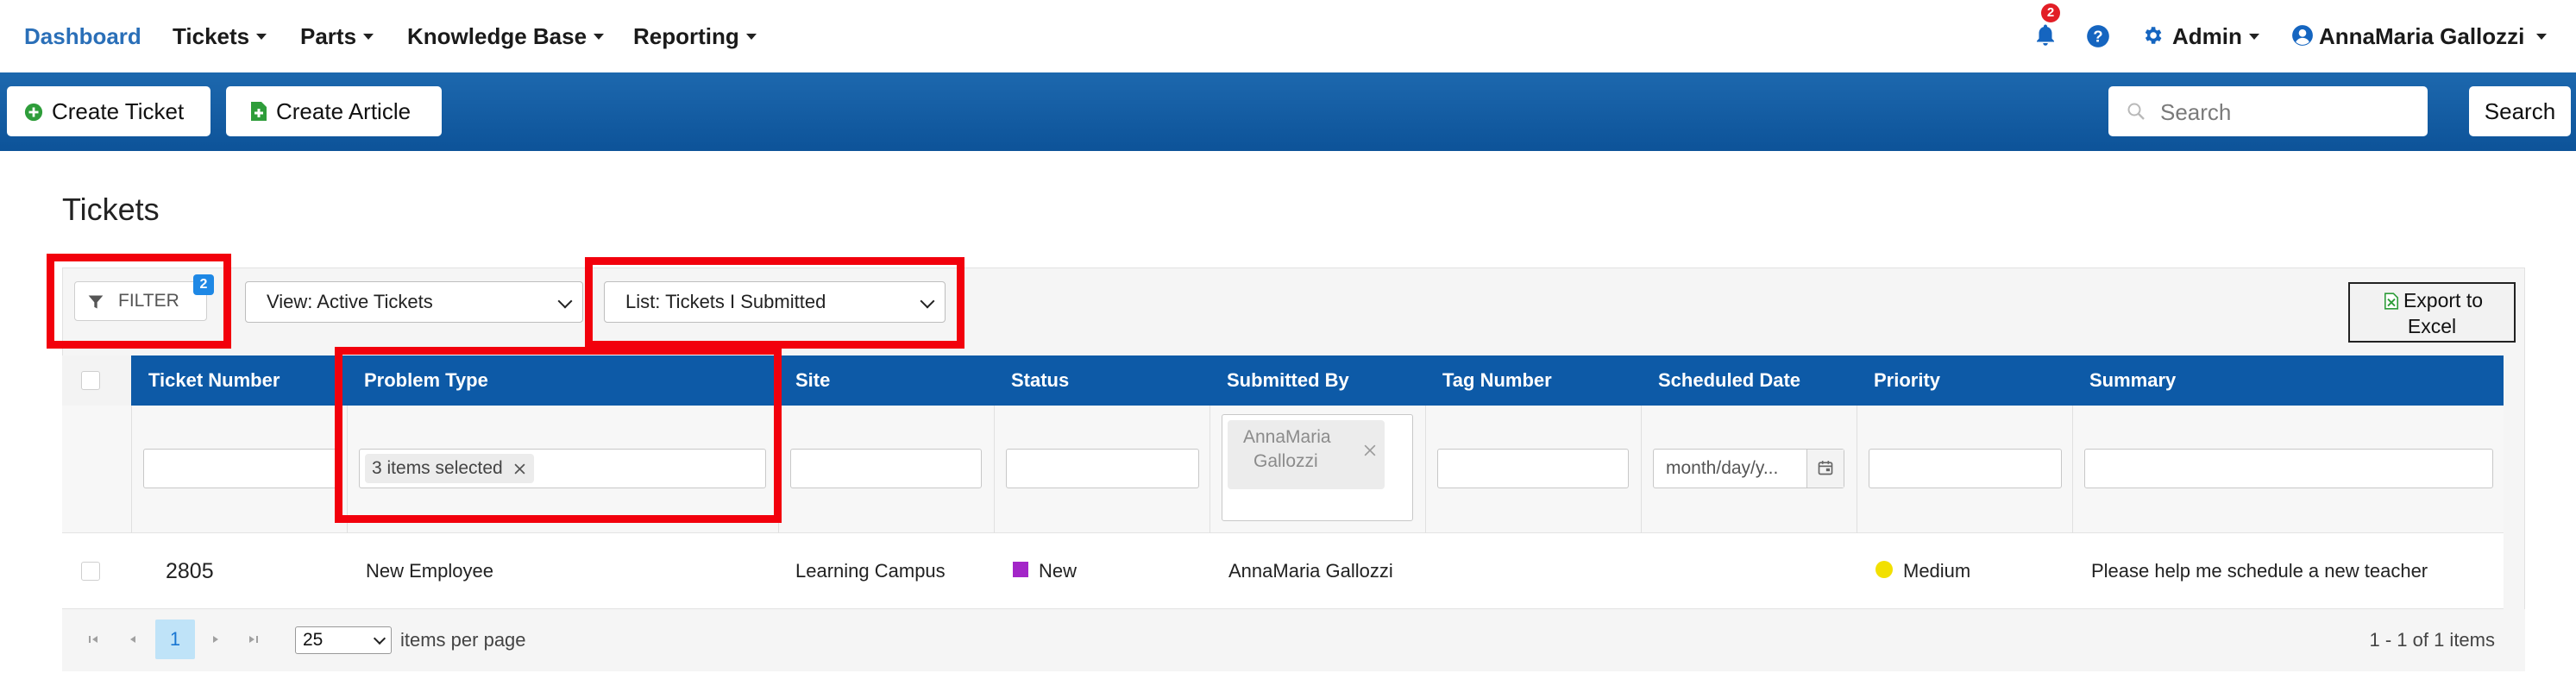  I want to click on column-header-tag-number: Tag Number, so click(1497, 380).